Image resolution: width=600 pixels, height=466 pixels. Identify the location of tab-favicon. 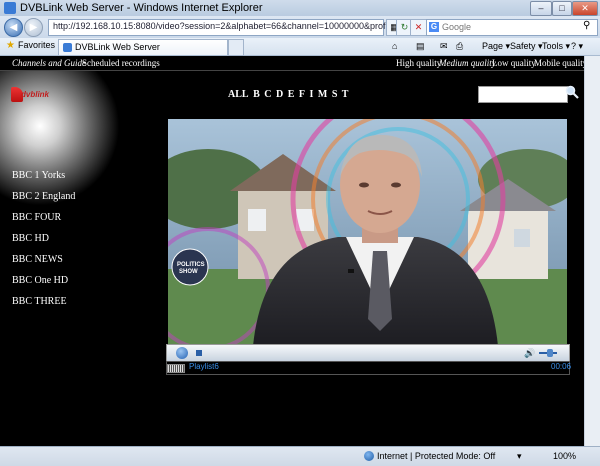
(67, 47).